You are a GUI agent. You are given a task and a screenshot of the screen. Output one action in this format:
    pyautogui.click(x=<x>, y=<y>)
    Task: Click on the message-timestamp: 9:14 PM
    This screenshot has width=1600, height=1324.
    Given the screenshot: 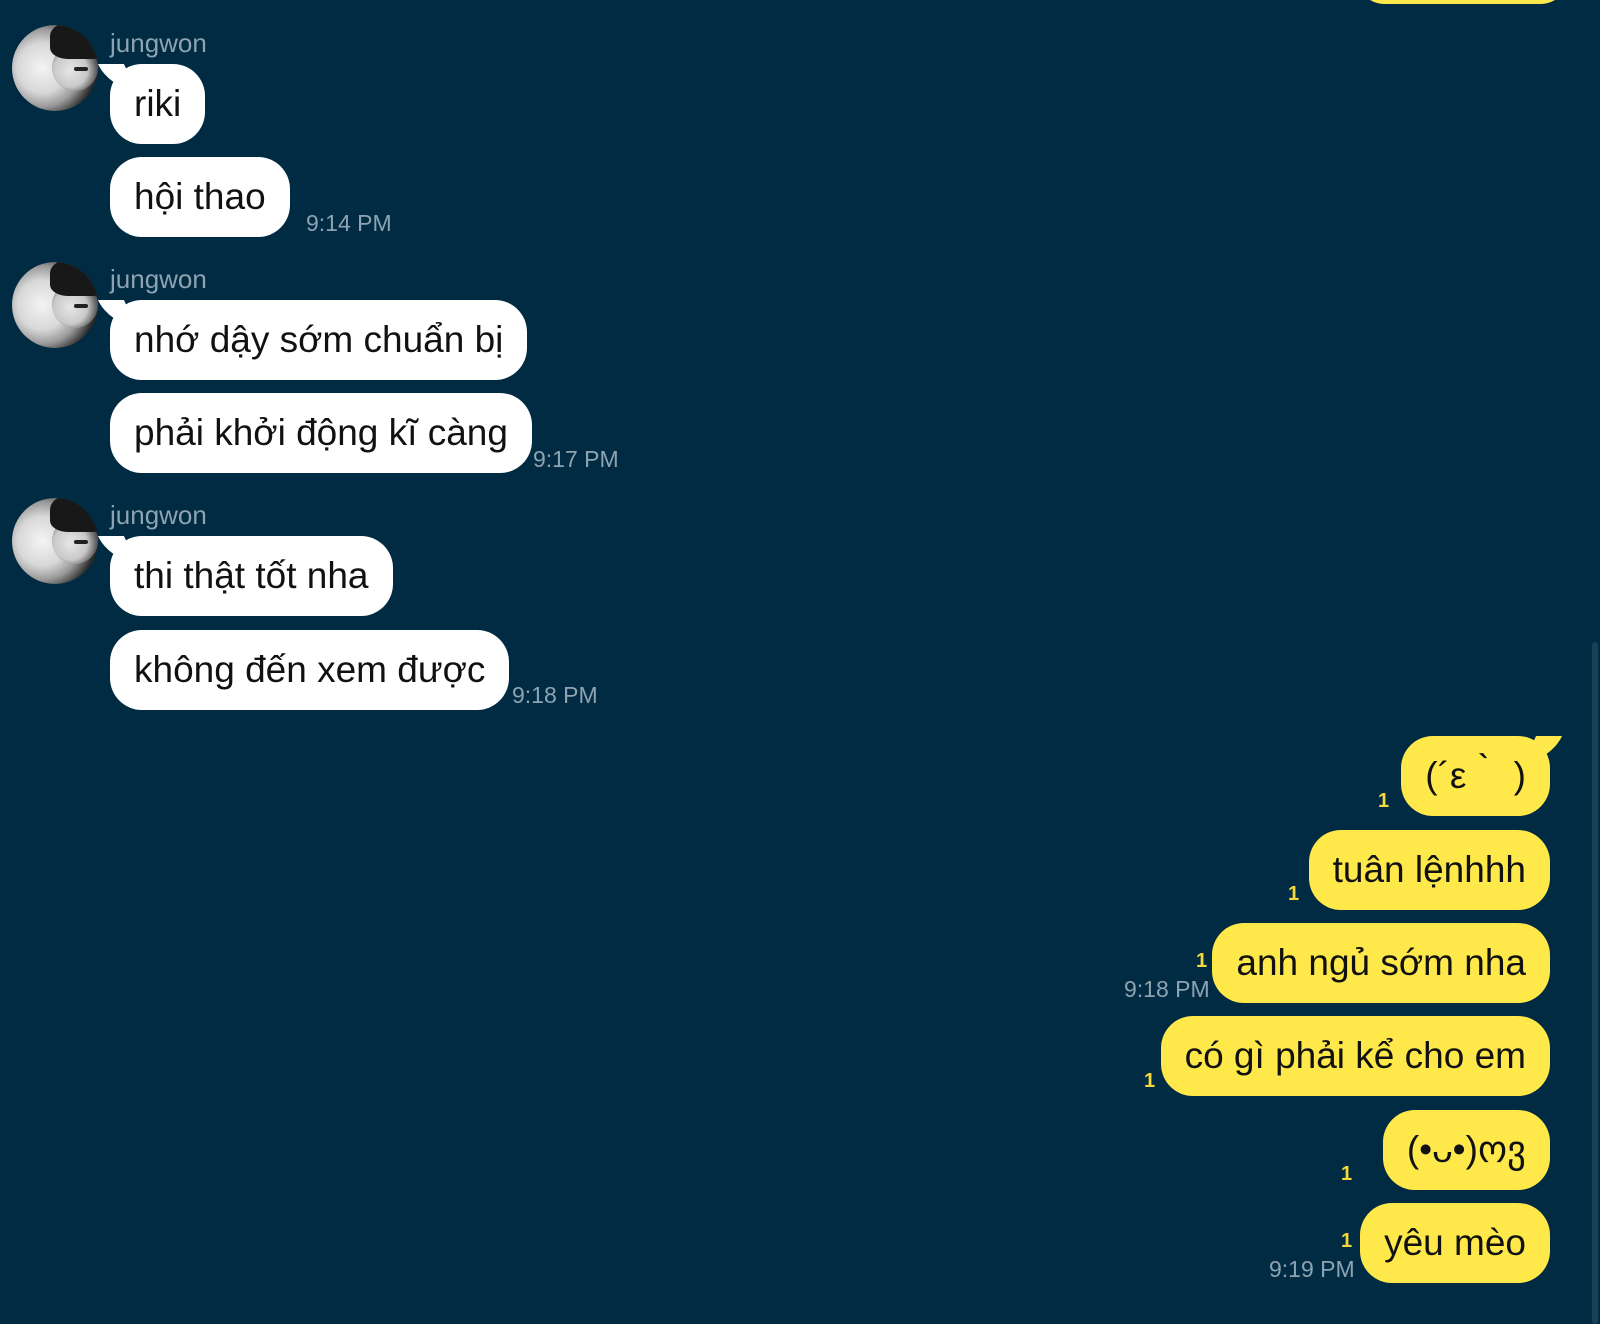 What is the action you would take?
    pyautogui.click(x=349, y=223)
    